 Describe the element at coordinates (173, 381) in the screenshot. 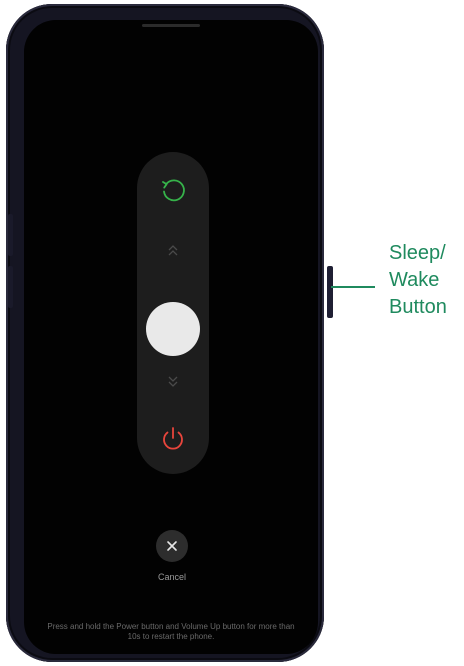

I see `chevron-down-icon` at that location.